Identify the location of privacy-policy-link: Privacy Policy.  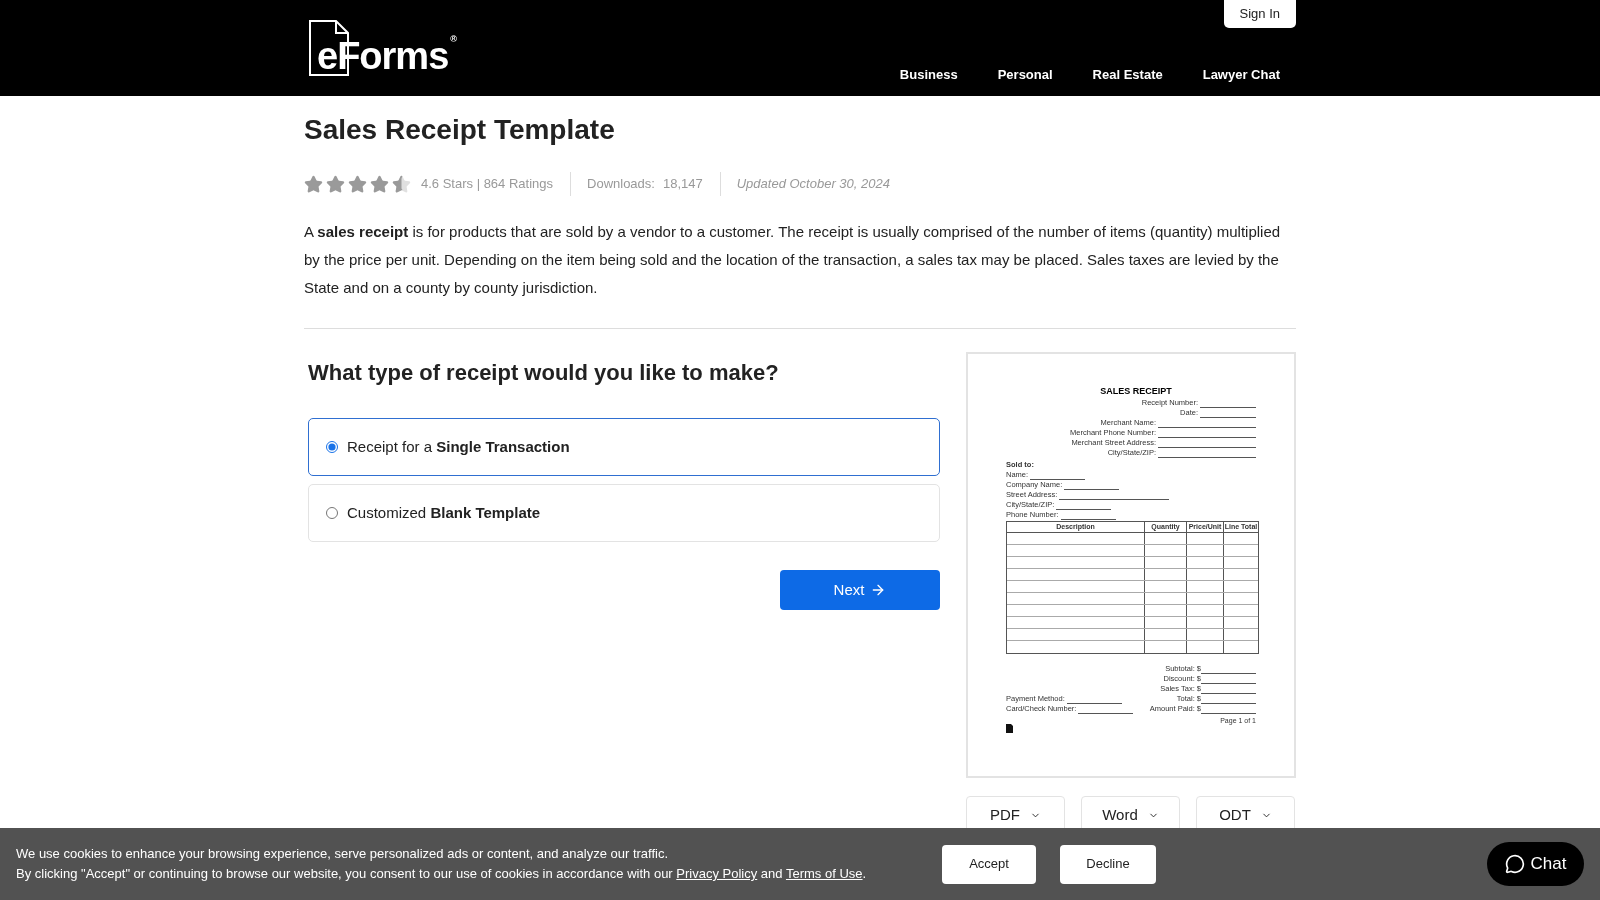
(717, 873).